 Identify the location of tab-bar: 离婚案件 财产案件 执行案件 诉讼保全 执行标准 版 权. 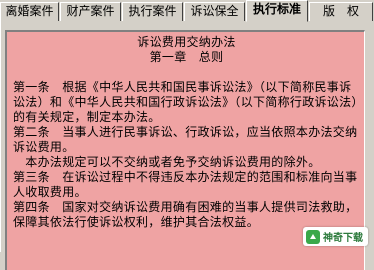
(187, 11).